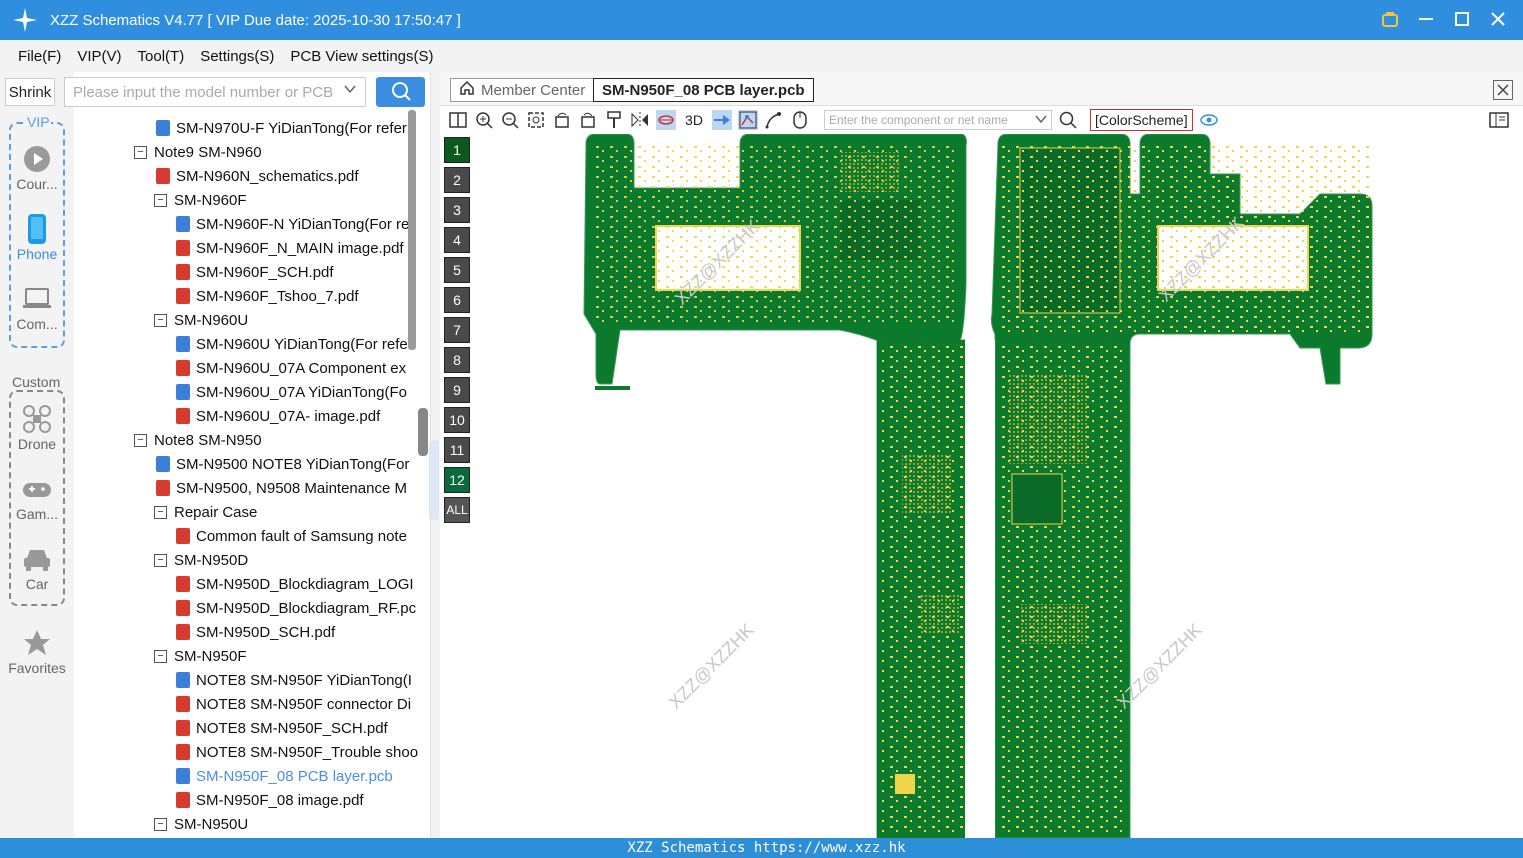 The image size is (1523, 858). What do you see at coordinates (291, 536) in the screenshot?
I see `tree-file: Common fault of Samsung note` at bounding box center [291, 536].